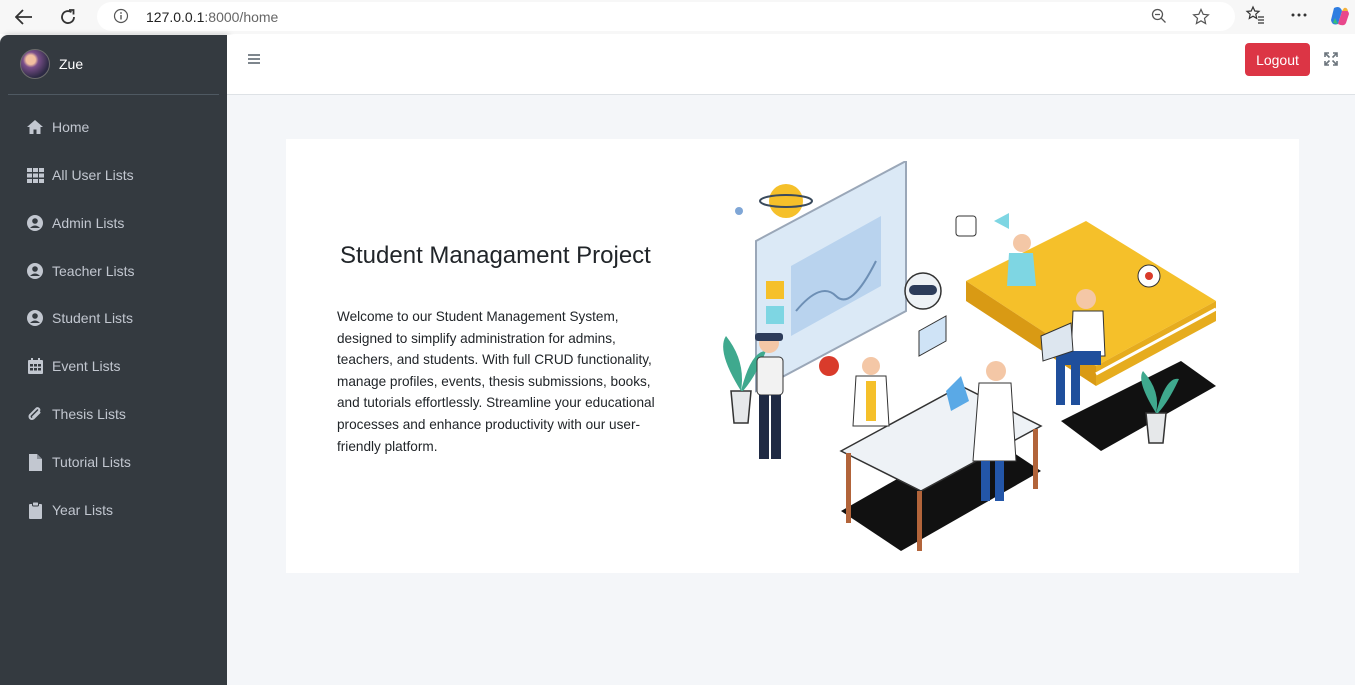 The width and height of the screenshot is (1355, 685). I want to click on sidebar-item-year: Year Lists, so click(113, 510).